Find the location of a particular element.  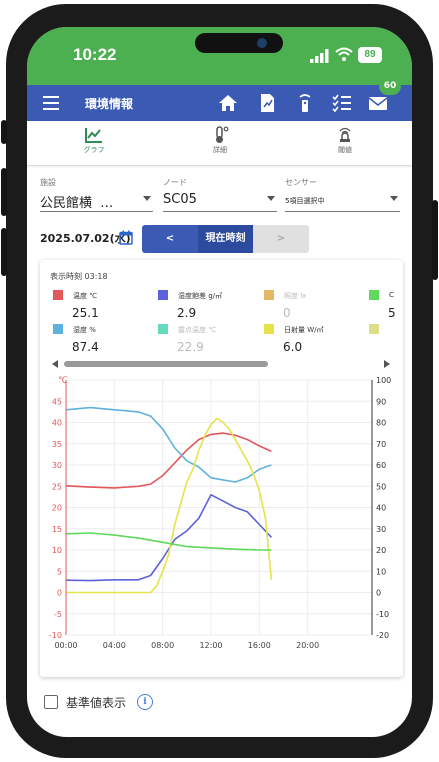

reference-checkbox is located at coordinates (51, 702).